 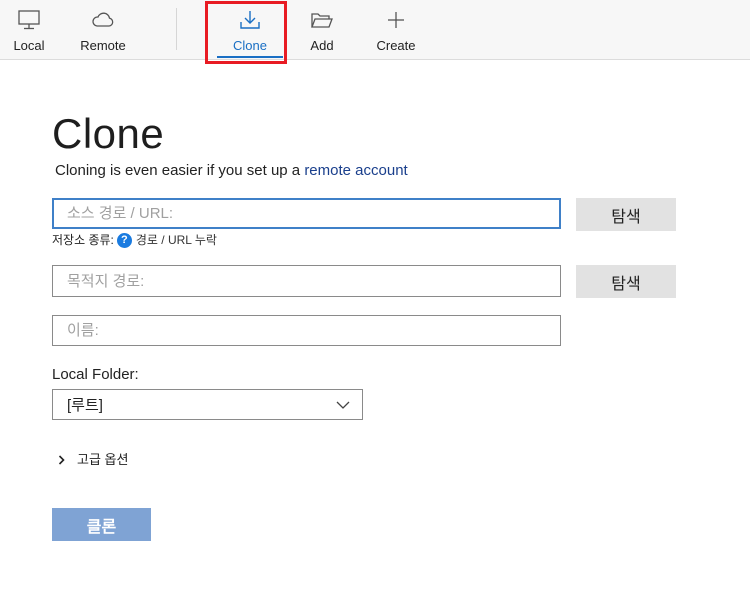 I want to click on help-icon: ?, so click(x=124, y=240).